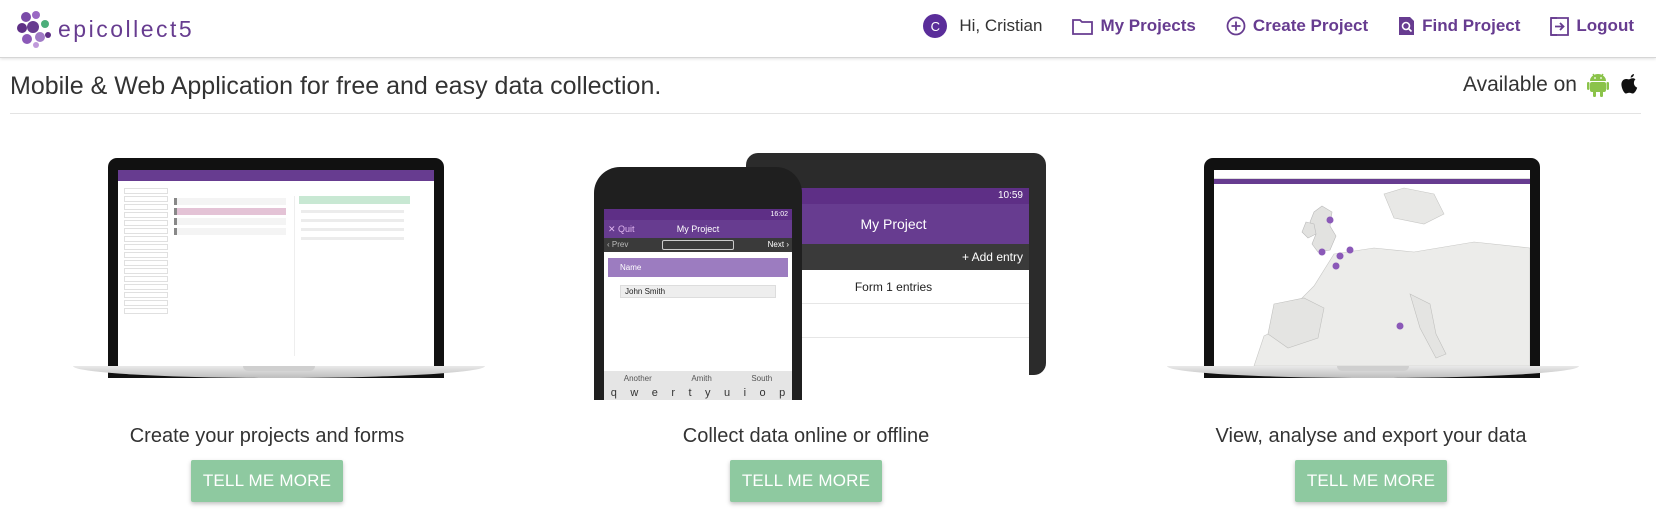 This screenshot has height=520, width=1656. What do you see at coordinates (637, 378) in the screenshot?
I see `phone-suggestion: Another` at bounding box center [637, 378].